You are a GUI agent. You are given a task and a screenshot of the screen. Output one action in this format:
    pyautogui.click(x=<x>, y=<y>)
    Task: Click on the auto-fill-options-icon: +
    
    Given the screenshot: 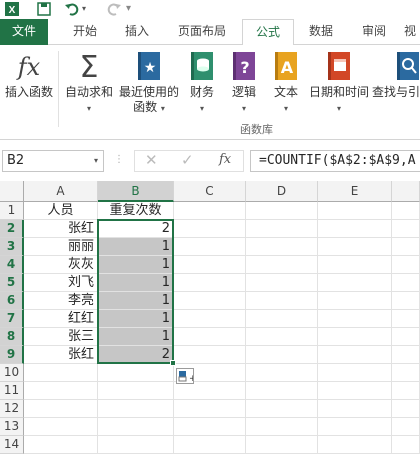 What is the action you would take?
    pyautogui.click(x=186, y=376)
    